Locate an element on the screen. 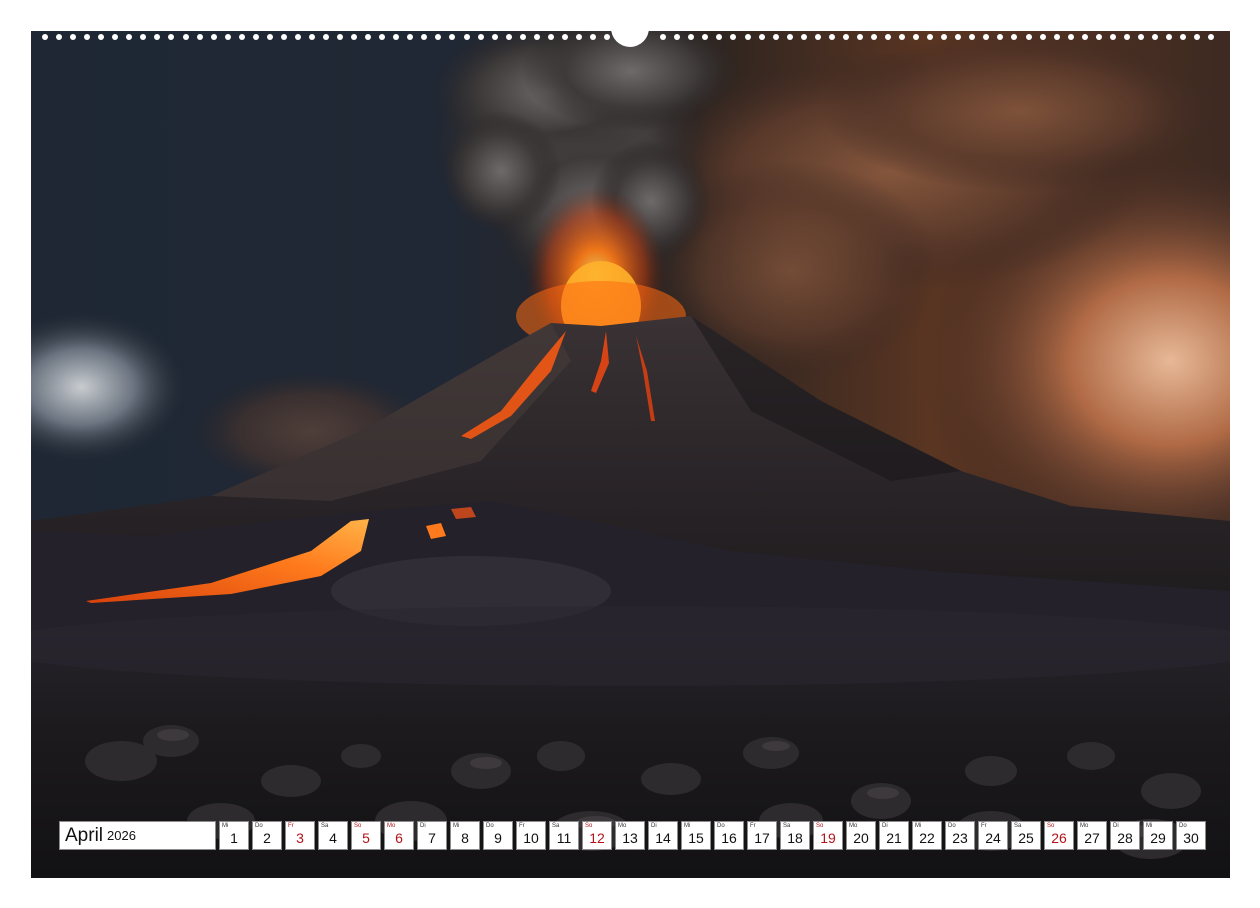 This screenshot has width=1260, height=908. day-number: 28 is located at coordinates (1125, 838).